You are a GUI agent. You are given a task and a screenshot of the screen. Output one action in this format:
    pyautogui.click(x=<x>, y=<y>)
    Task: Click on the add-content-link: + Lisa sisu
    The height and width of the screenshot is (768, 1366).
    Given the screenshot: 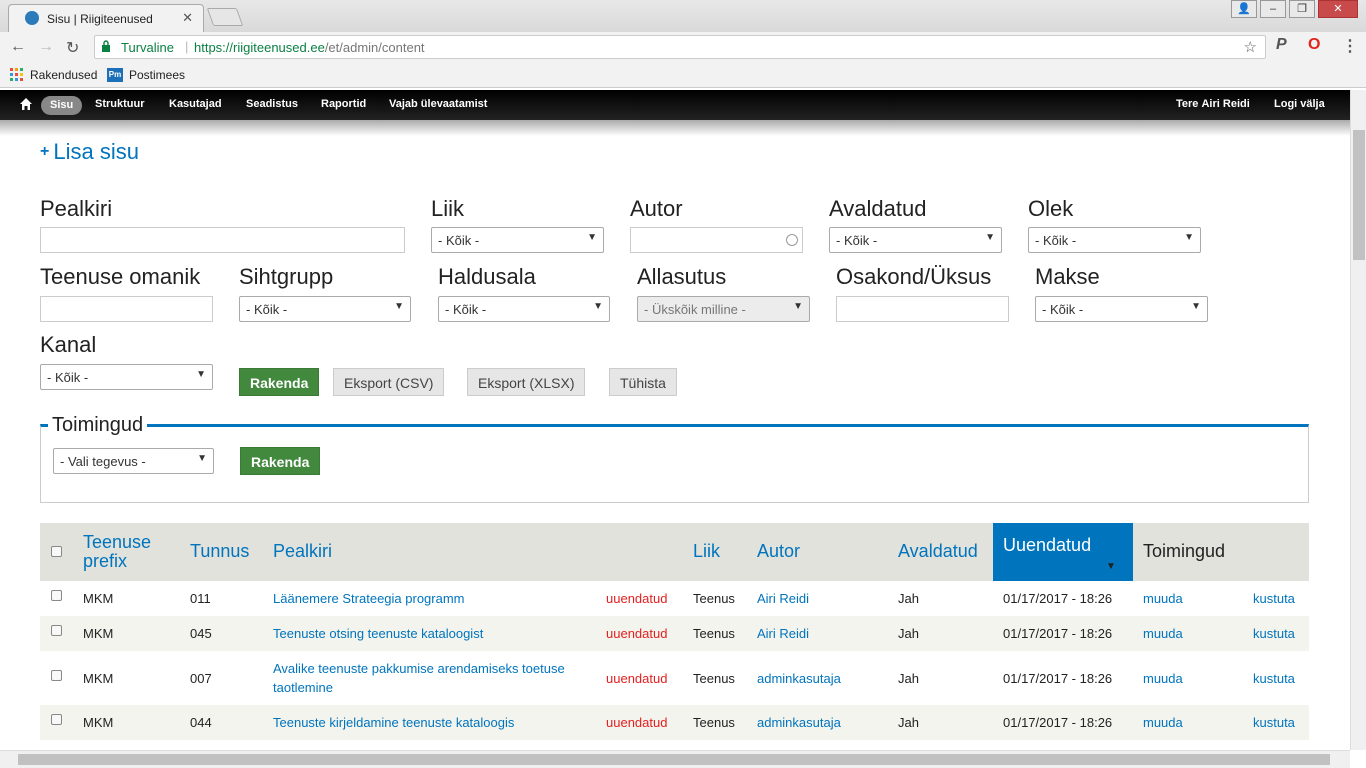 What is the action you would take?
    pyautogui.click(x=89, y=152)
    